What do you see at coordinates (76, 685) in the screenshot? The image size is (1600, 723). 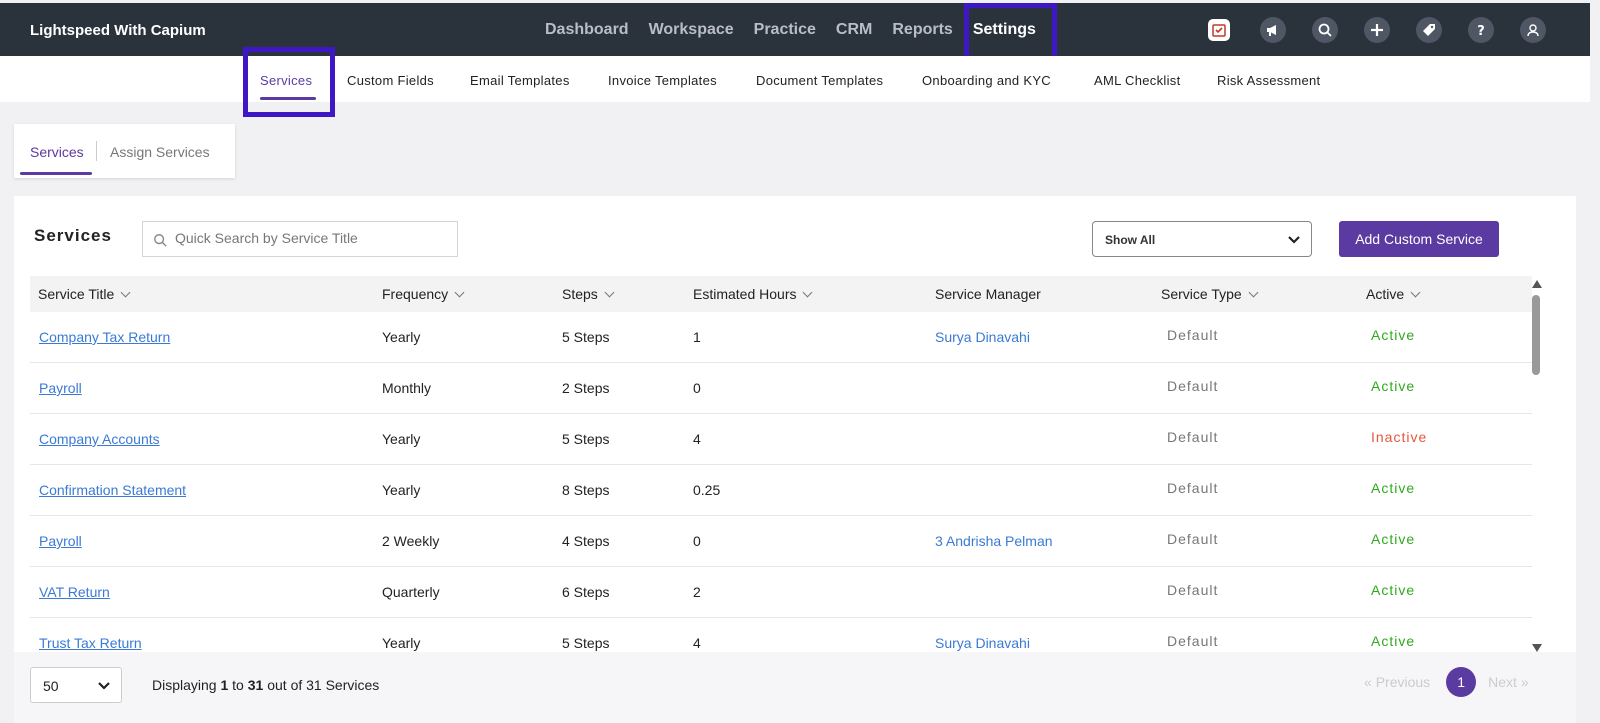 I see `page-size-select: 50` at bounding box center [76, 685].